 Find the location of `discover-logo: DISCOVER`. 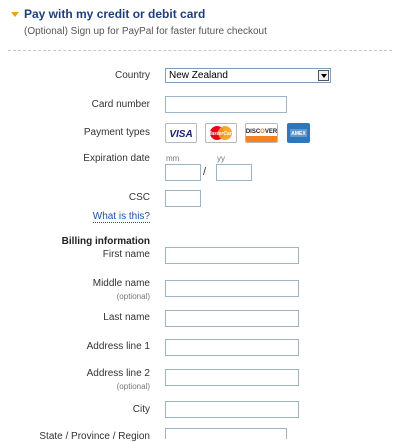

discover-logo: DISCOVER is located at coordinates (261, 133).